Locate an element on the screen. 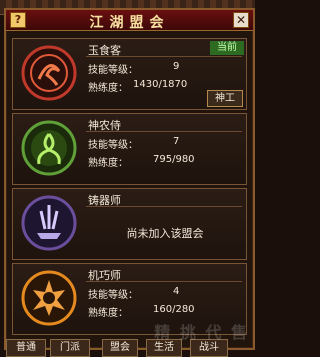 This screenshot has height=357, width=320. tab-putong: 普通 is located at coordinates (26, 348).